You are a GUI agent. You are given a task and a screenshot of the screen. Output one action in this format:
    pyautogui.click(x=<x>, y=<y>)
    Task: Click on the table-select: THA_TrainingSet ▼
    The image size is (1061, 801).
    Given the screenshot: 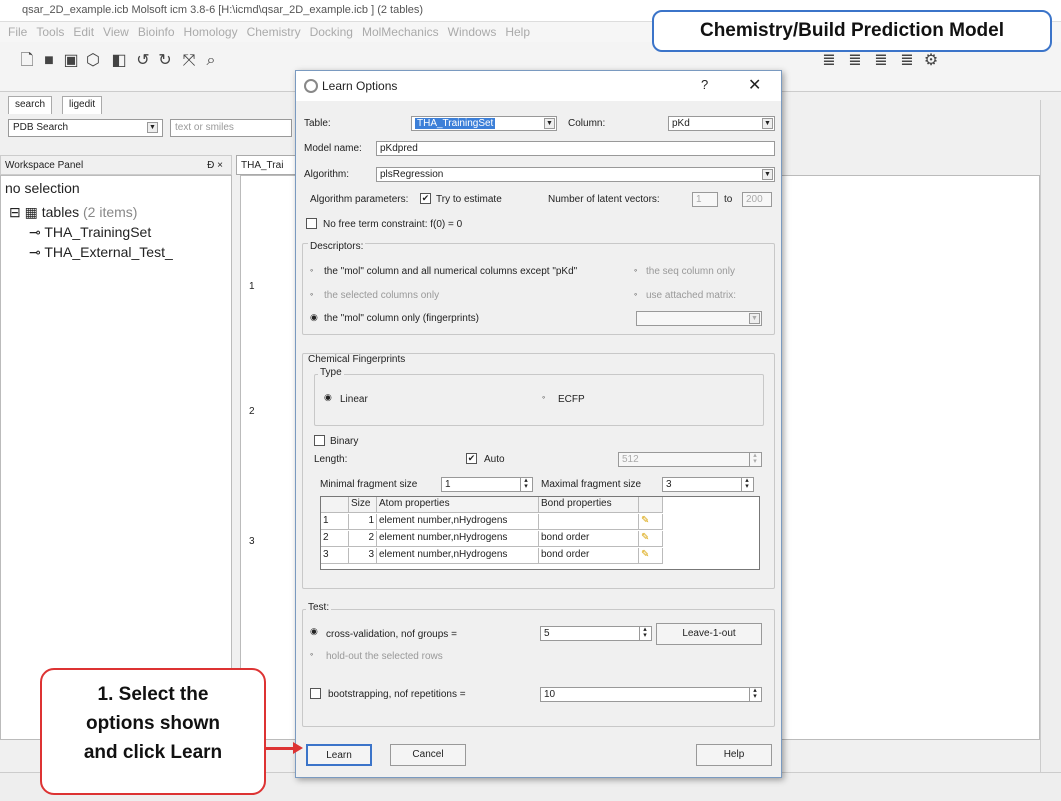 What is the action you would take?
    pyautogui.click(x=484, y=123)
    